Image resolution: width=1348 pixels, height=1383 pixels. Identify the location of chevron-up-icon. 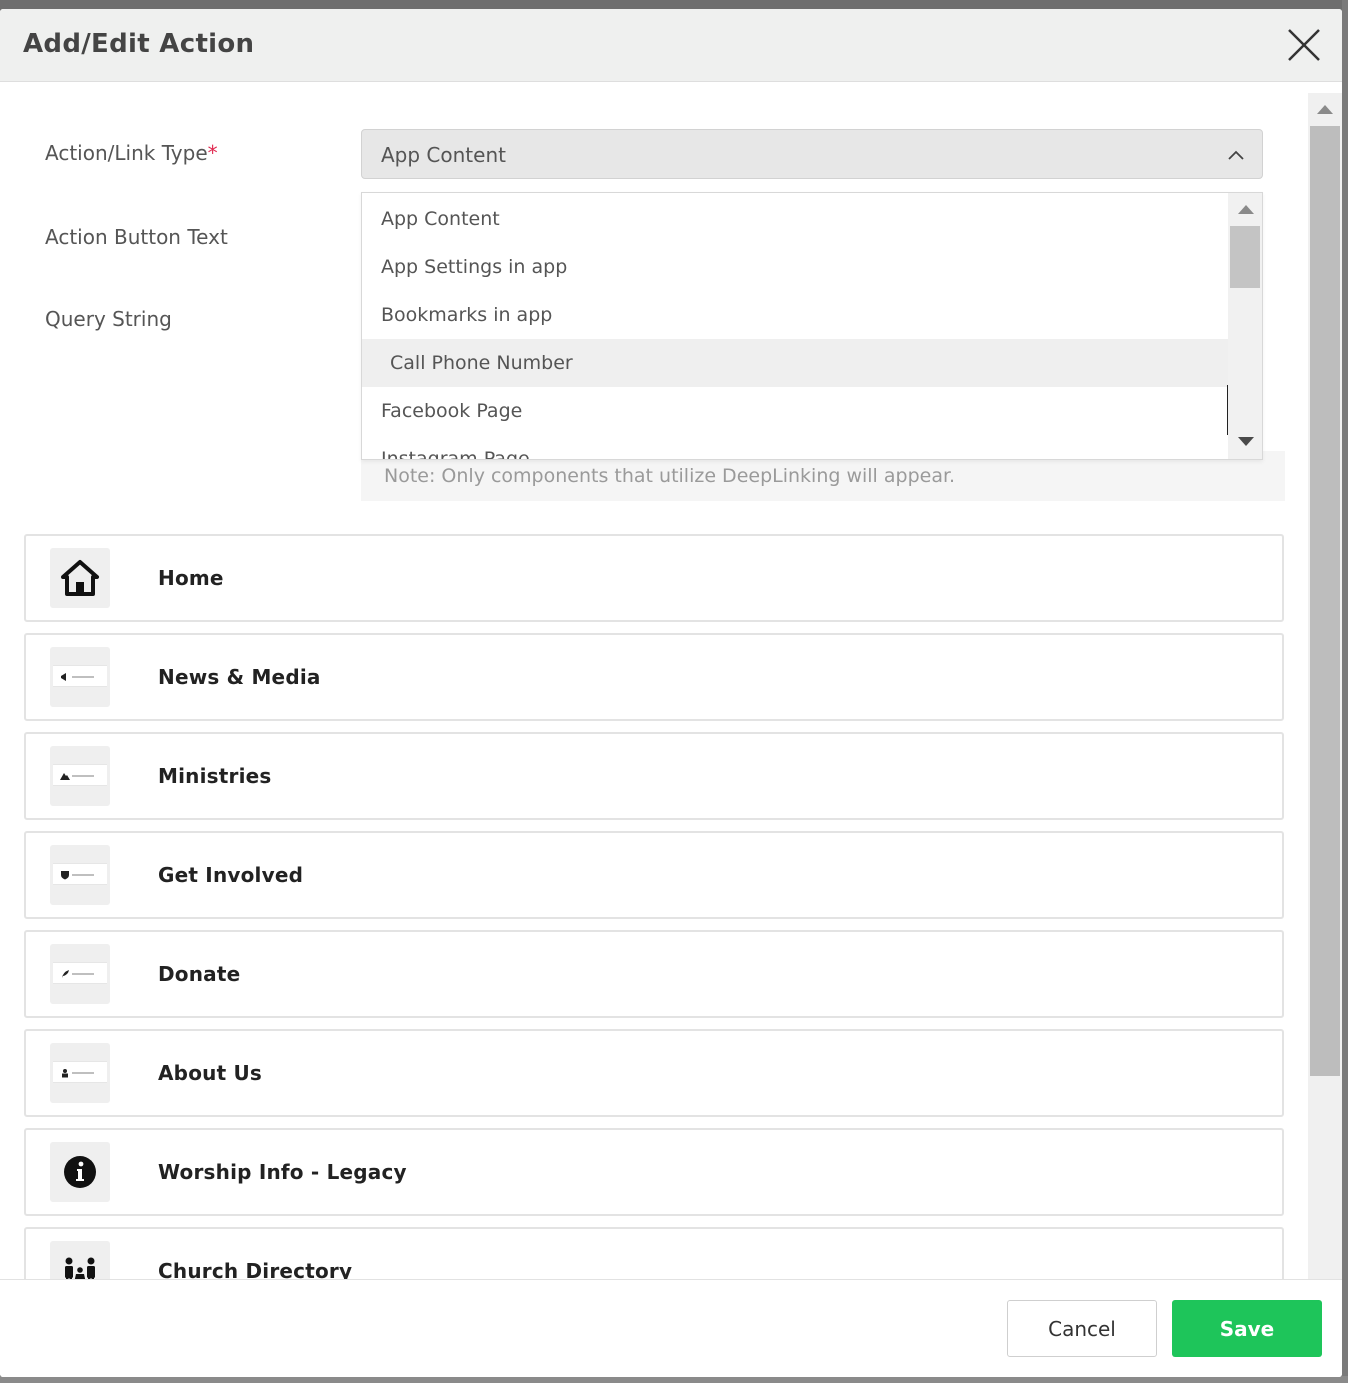
(1236, 155).